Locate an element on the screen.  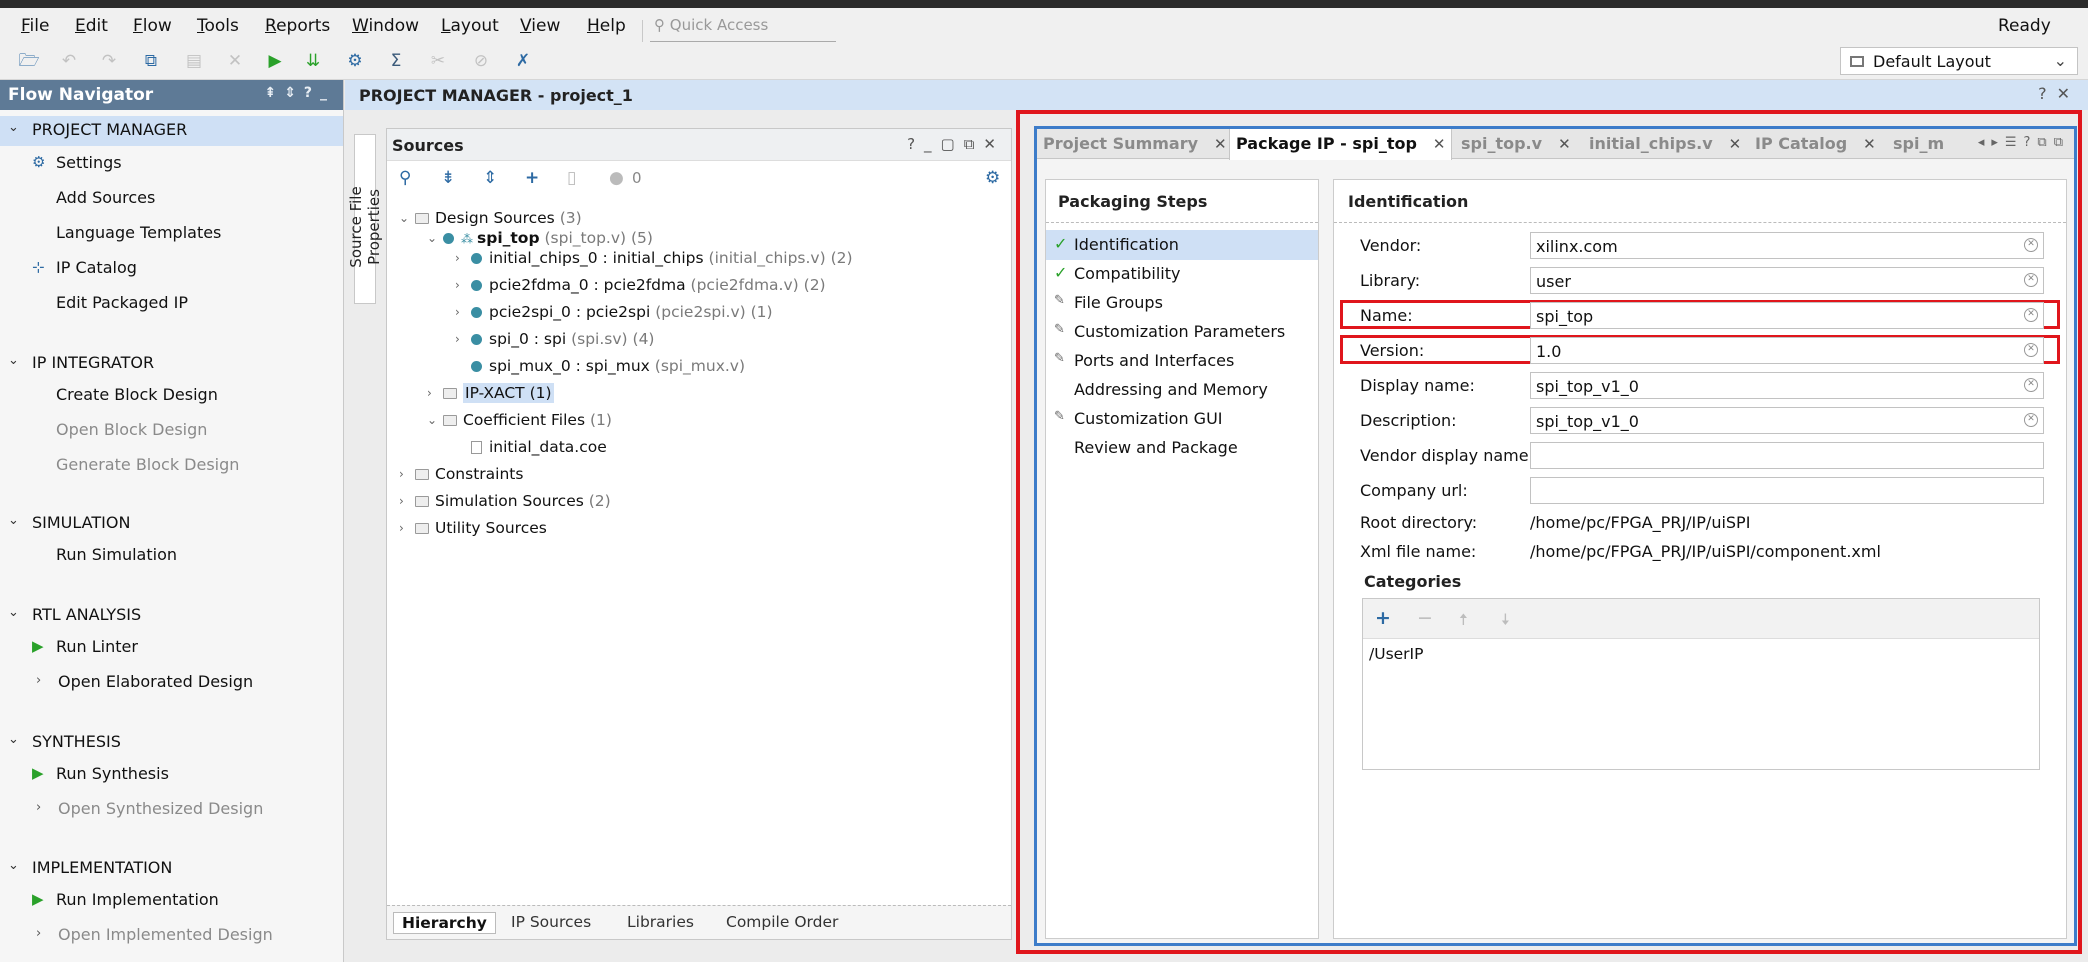
step-file-groups: ✎ File Groups is located at coordinates (1182, 303).